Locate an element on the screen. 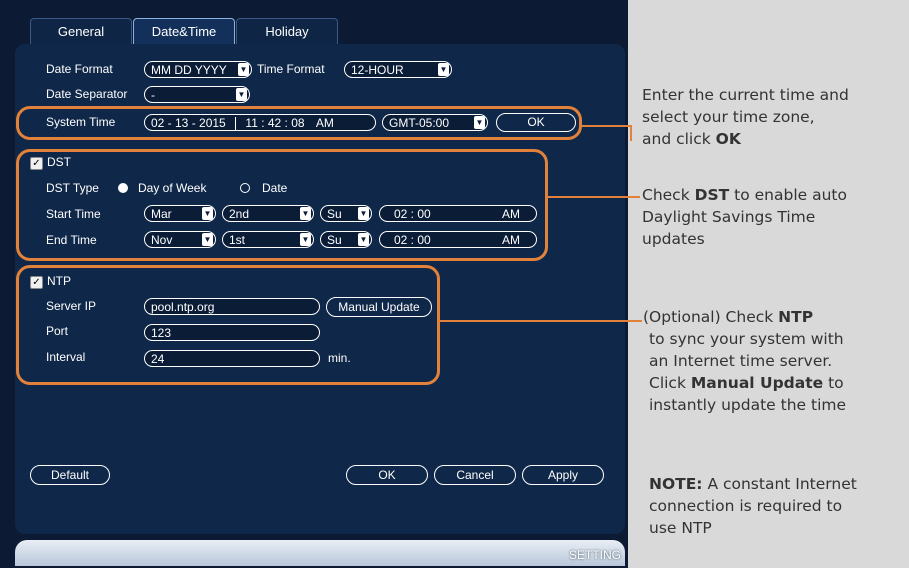 The width and height of the screenshot is (909, 568). annotation-bold: OK is located at coordinates (728, 139).